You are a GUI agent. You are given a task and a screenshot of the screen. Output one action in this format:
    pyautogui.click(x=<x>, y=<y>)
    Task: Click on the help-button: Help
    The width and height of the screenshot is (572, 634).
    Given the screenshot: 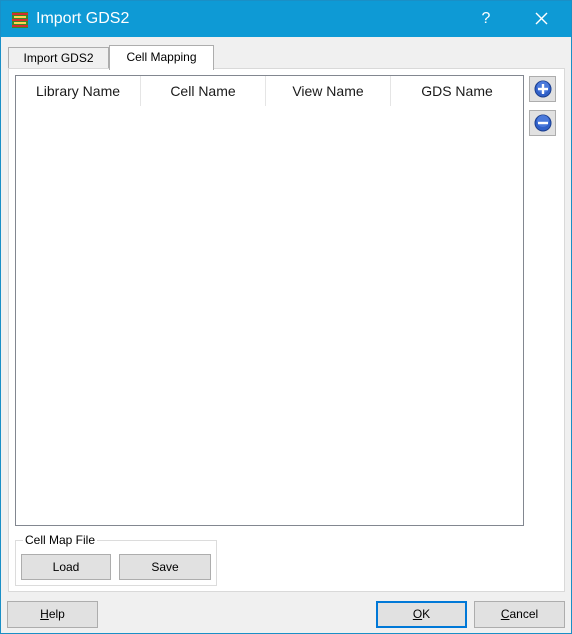 What is the action you would take?
    pyautogui.click(x=52, y=614)
    